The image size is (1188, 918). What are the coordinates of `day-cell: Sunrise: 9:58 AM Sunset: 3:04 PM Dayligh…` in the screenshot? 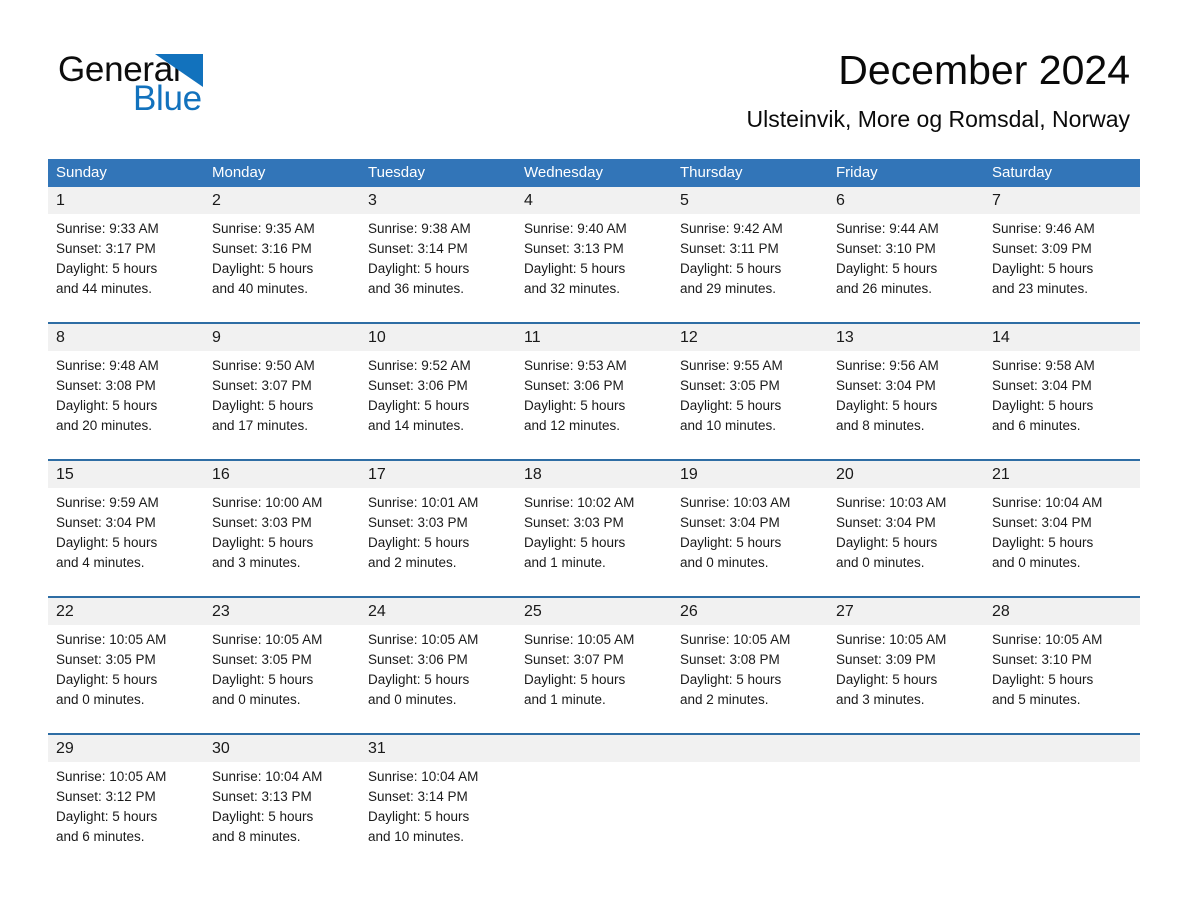 It's located at (1062, 405).